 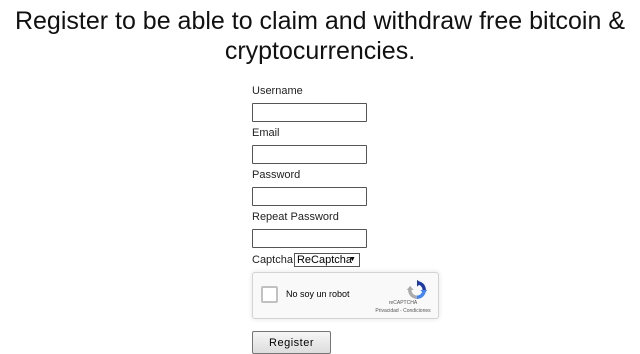 I want to click on repeat-password-input, so click(x=309, y=238).